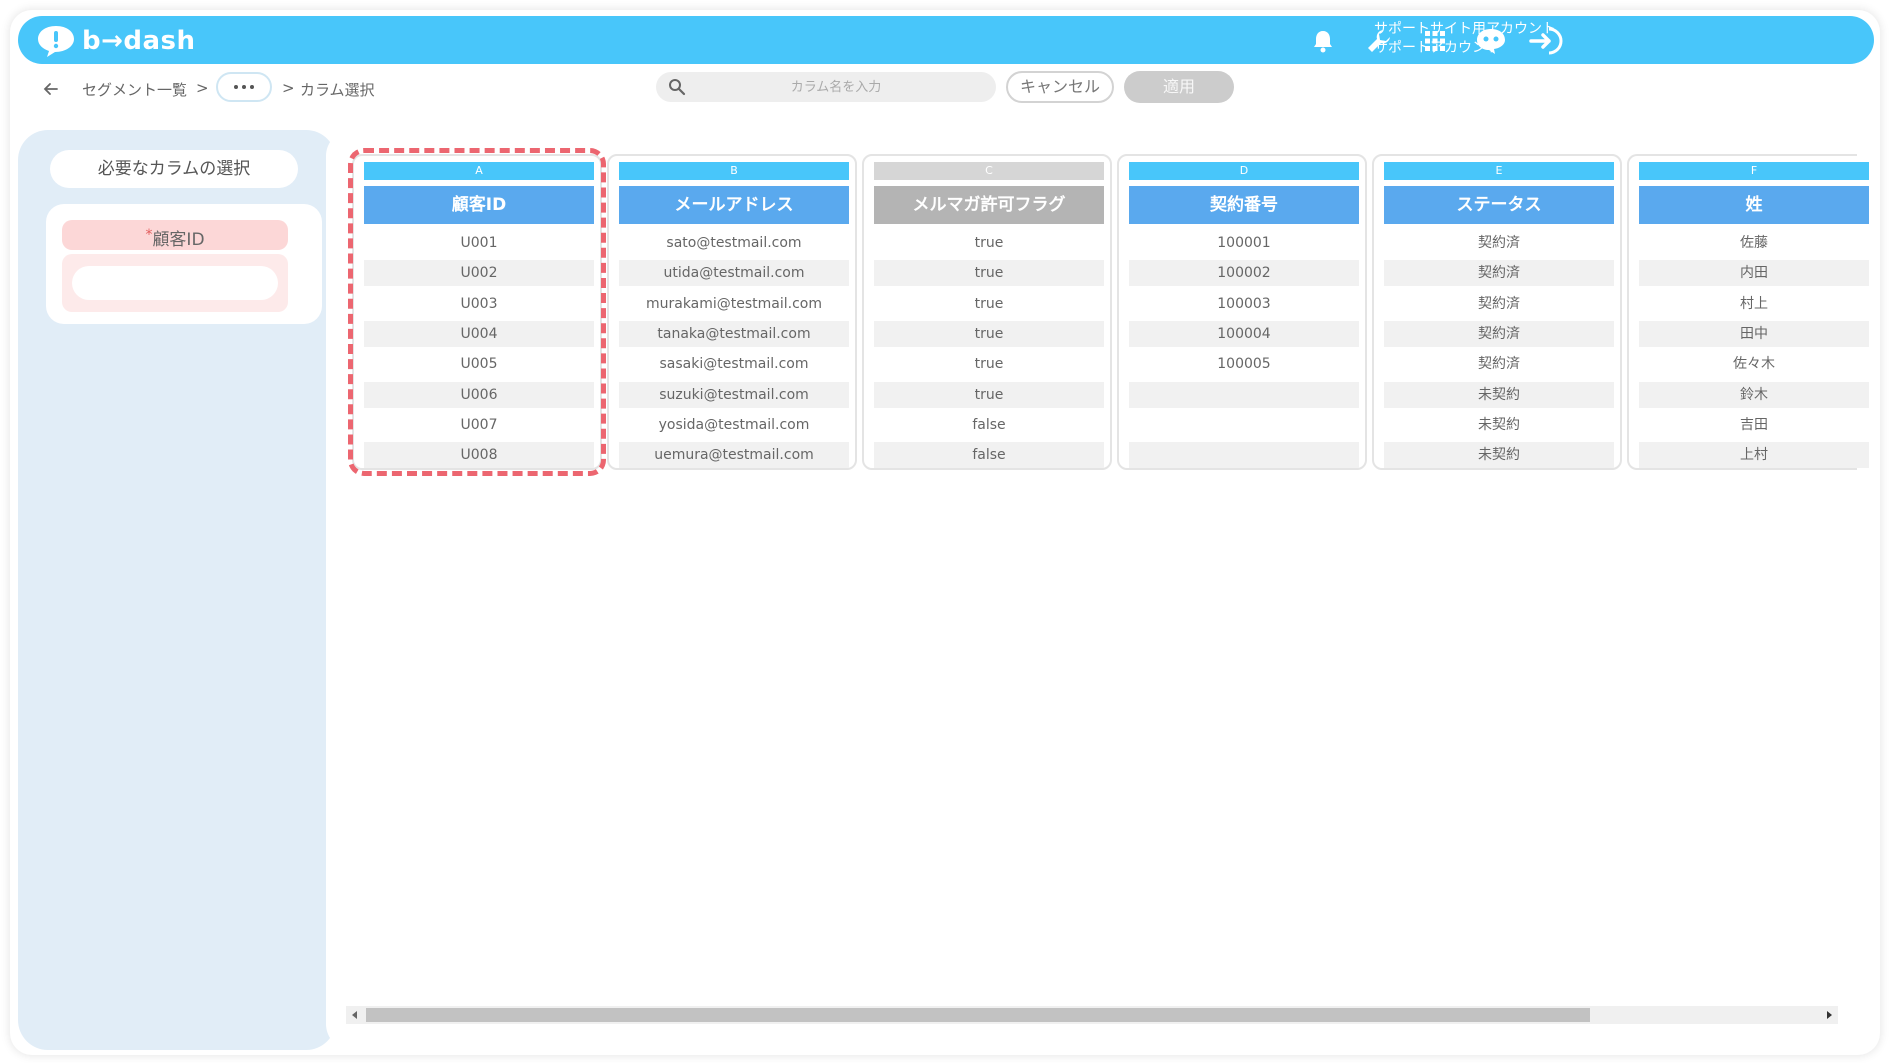 The width and height of the screenshot is (1890, 1063). What do you see at coordinates (946, 40) in the screenshot?
I see `top-header: b→dash サポートサイト用アカウント サポートアカウント` at bounding box center [946, 40].